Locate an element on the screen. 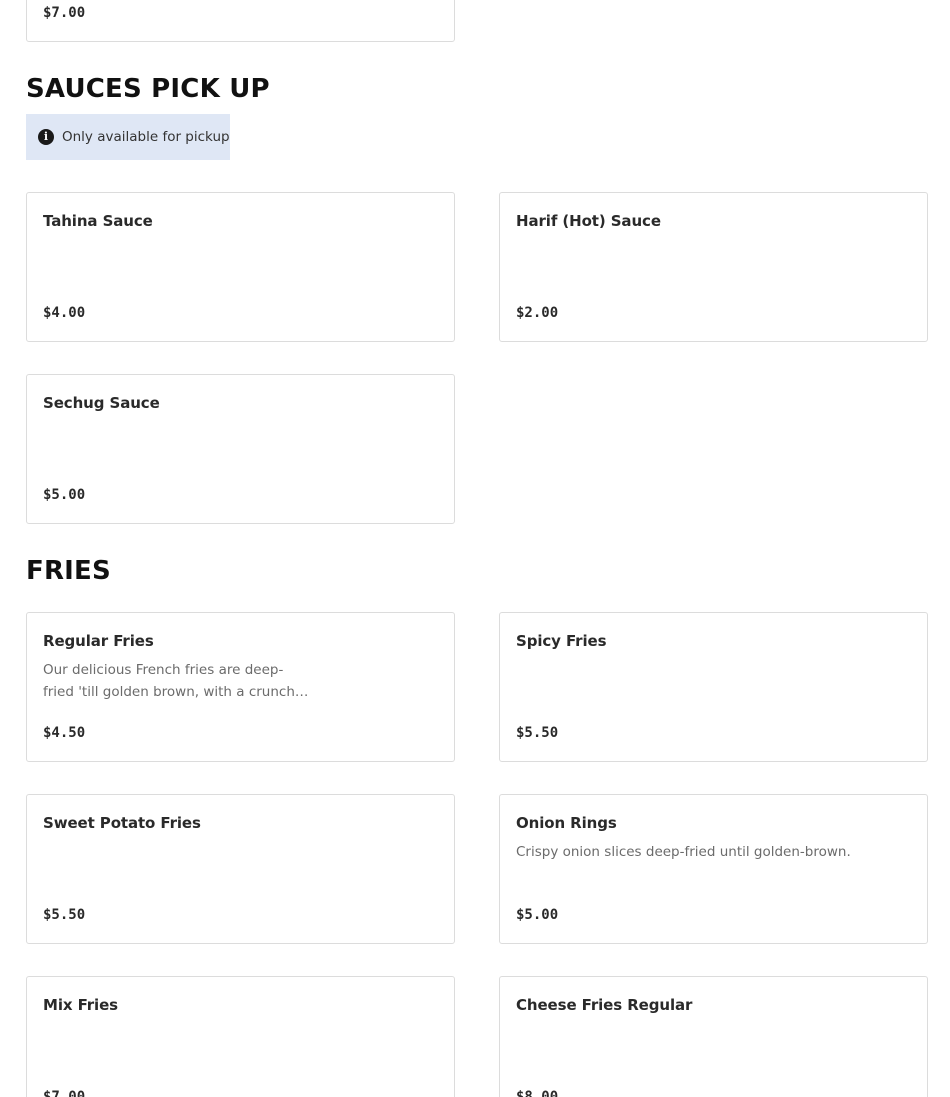  item-name: Tahina Sauce is located at coordinates (98, 221).